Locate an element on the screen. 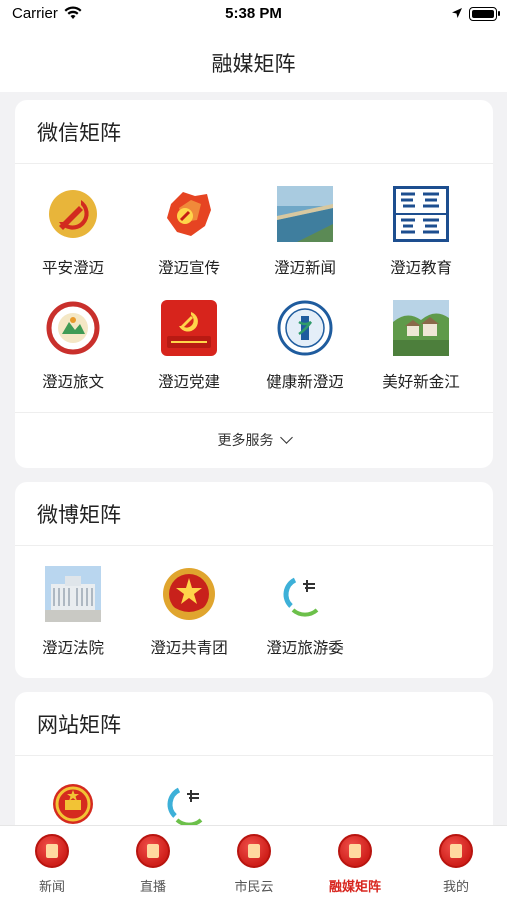  tab-profile: 我的 is located at coordinates (456, 864).